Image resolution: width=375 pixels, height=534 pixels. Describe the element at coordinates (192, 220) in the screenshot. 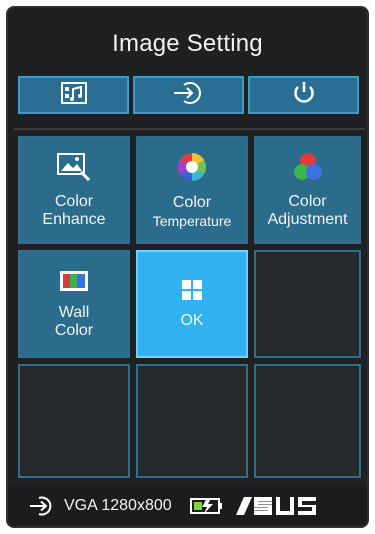

I see `tile-label-line2: Temperature` at that location.